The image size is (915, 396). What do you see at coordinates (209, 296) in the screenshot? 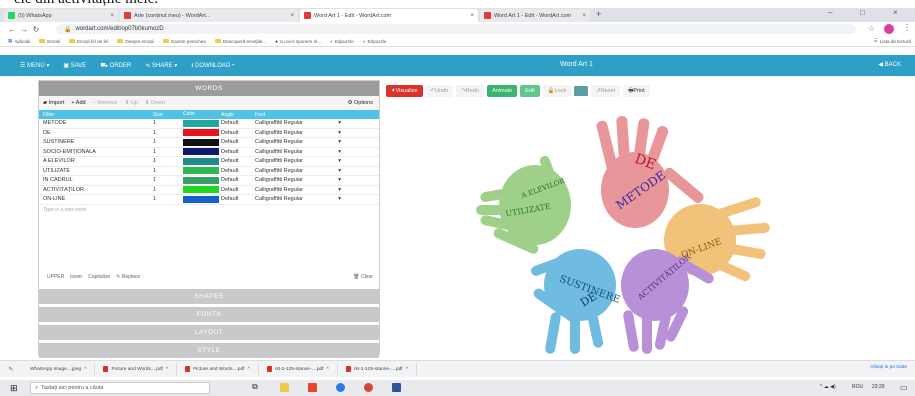
I see `section-shapes: SHAPES` at bounding box center [209, 296].